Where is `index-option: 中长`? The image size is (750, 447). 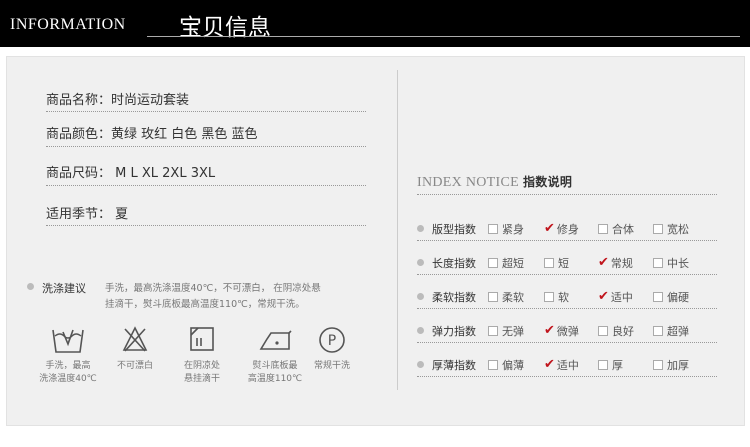
index-option: 中长 is located at coordinates (671, 263).